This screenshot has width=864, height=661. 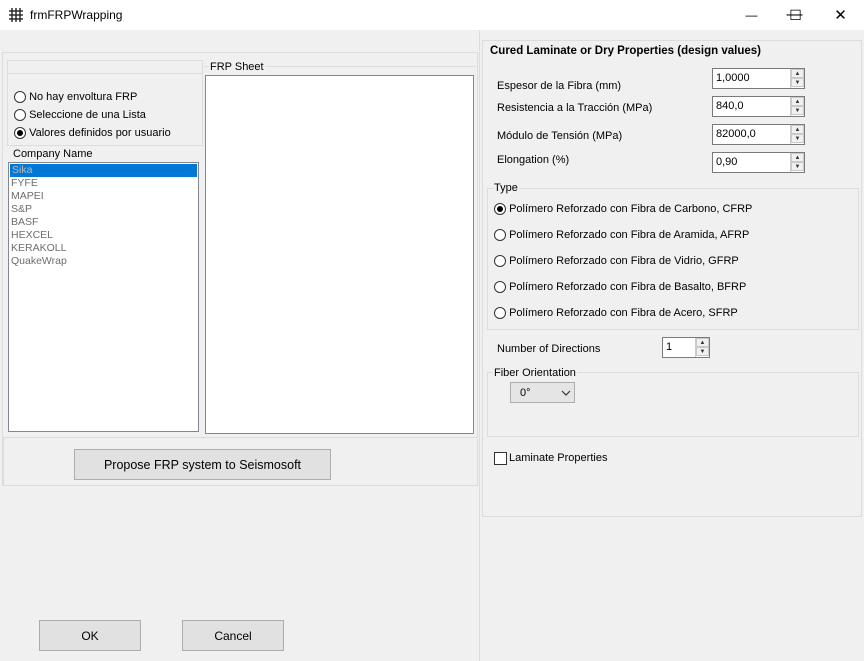 What do you see at coordinates (500, 313) in the screenshot?
I see `radio-sfrp` at bounding box center [500, 313].